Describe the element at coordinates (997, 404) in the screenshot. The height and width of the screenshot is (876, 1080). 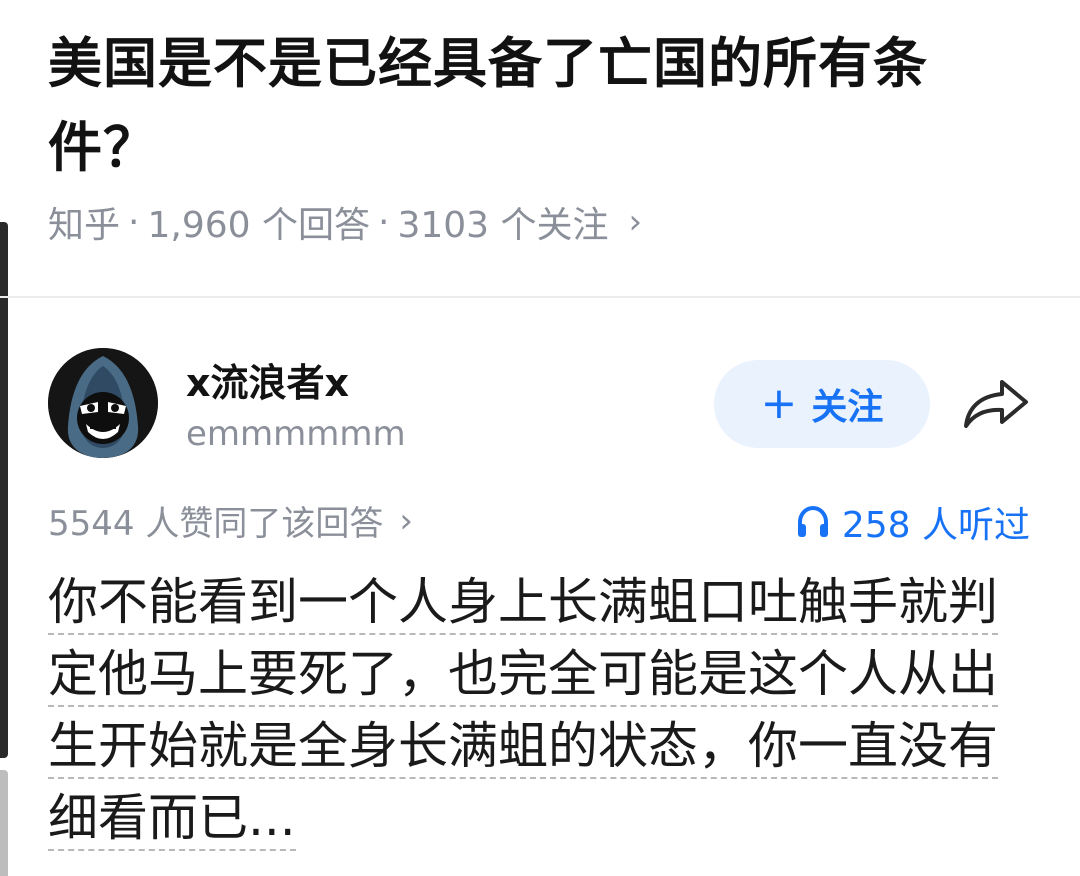
I see `share-icon` at that location.